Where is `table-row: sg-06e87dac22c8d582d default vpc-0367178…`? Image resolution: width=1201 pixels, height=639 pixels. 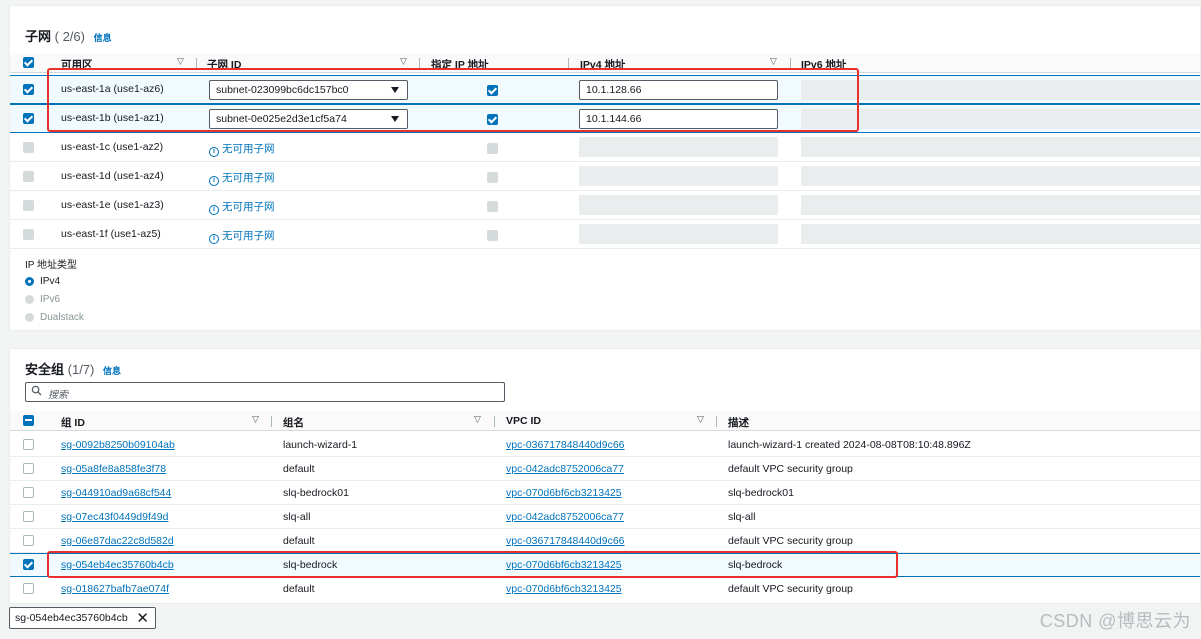
table-row: sg-06e87dac22c8d582d default vpc-0367178… is located at coordinates (605, 541).